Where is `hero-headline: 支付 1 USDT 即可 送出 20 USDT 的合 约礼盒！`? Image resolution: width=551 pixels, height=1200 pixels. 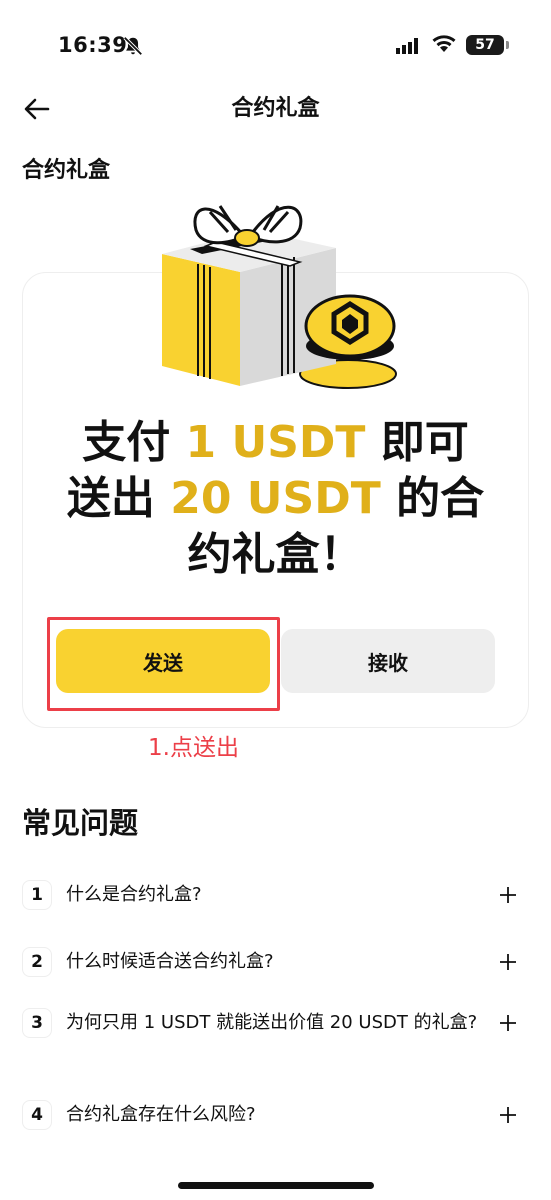
hero-headline: 支付 1 USDT 即可 送出 20 USDT 的合 约礼盒！ is located at coordinates (275, 499).